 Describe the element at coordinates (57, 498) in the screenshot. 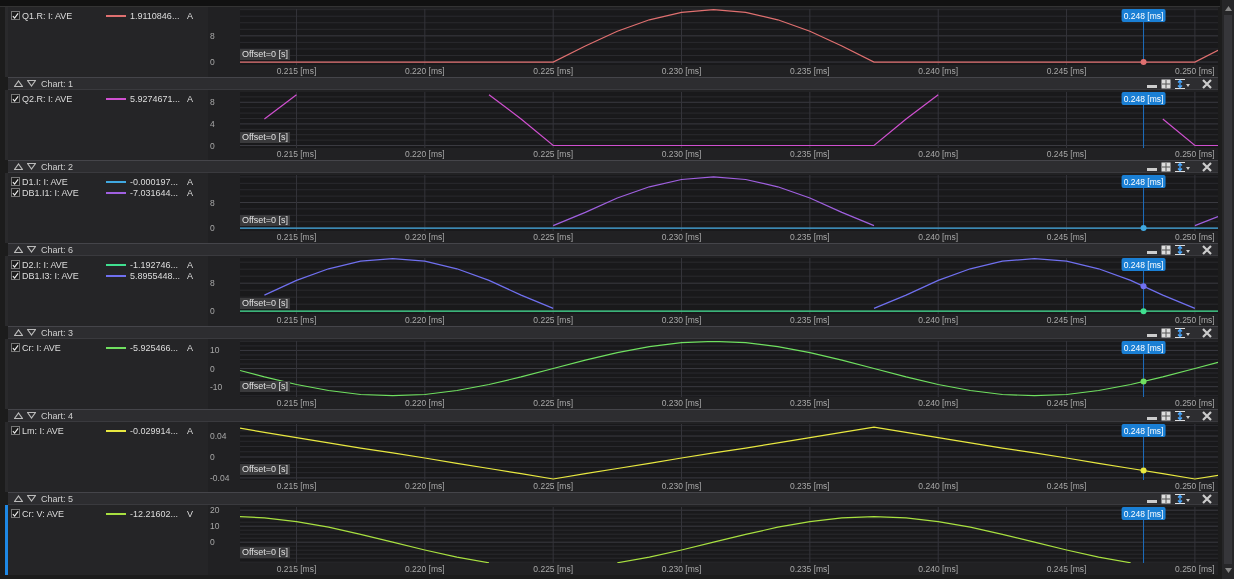

I see `chart-title: Chart: 5` at that location.